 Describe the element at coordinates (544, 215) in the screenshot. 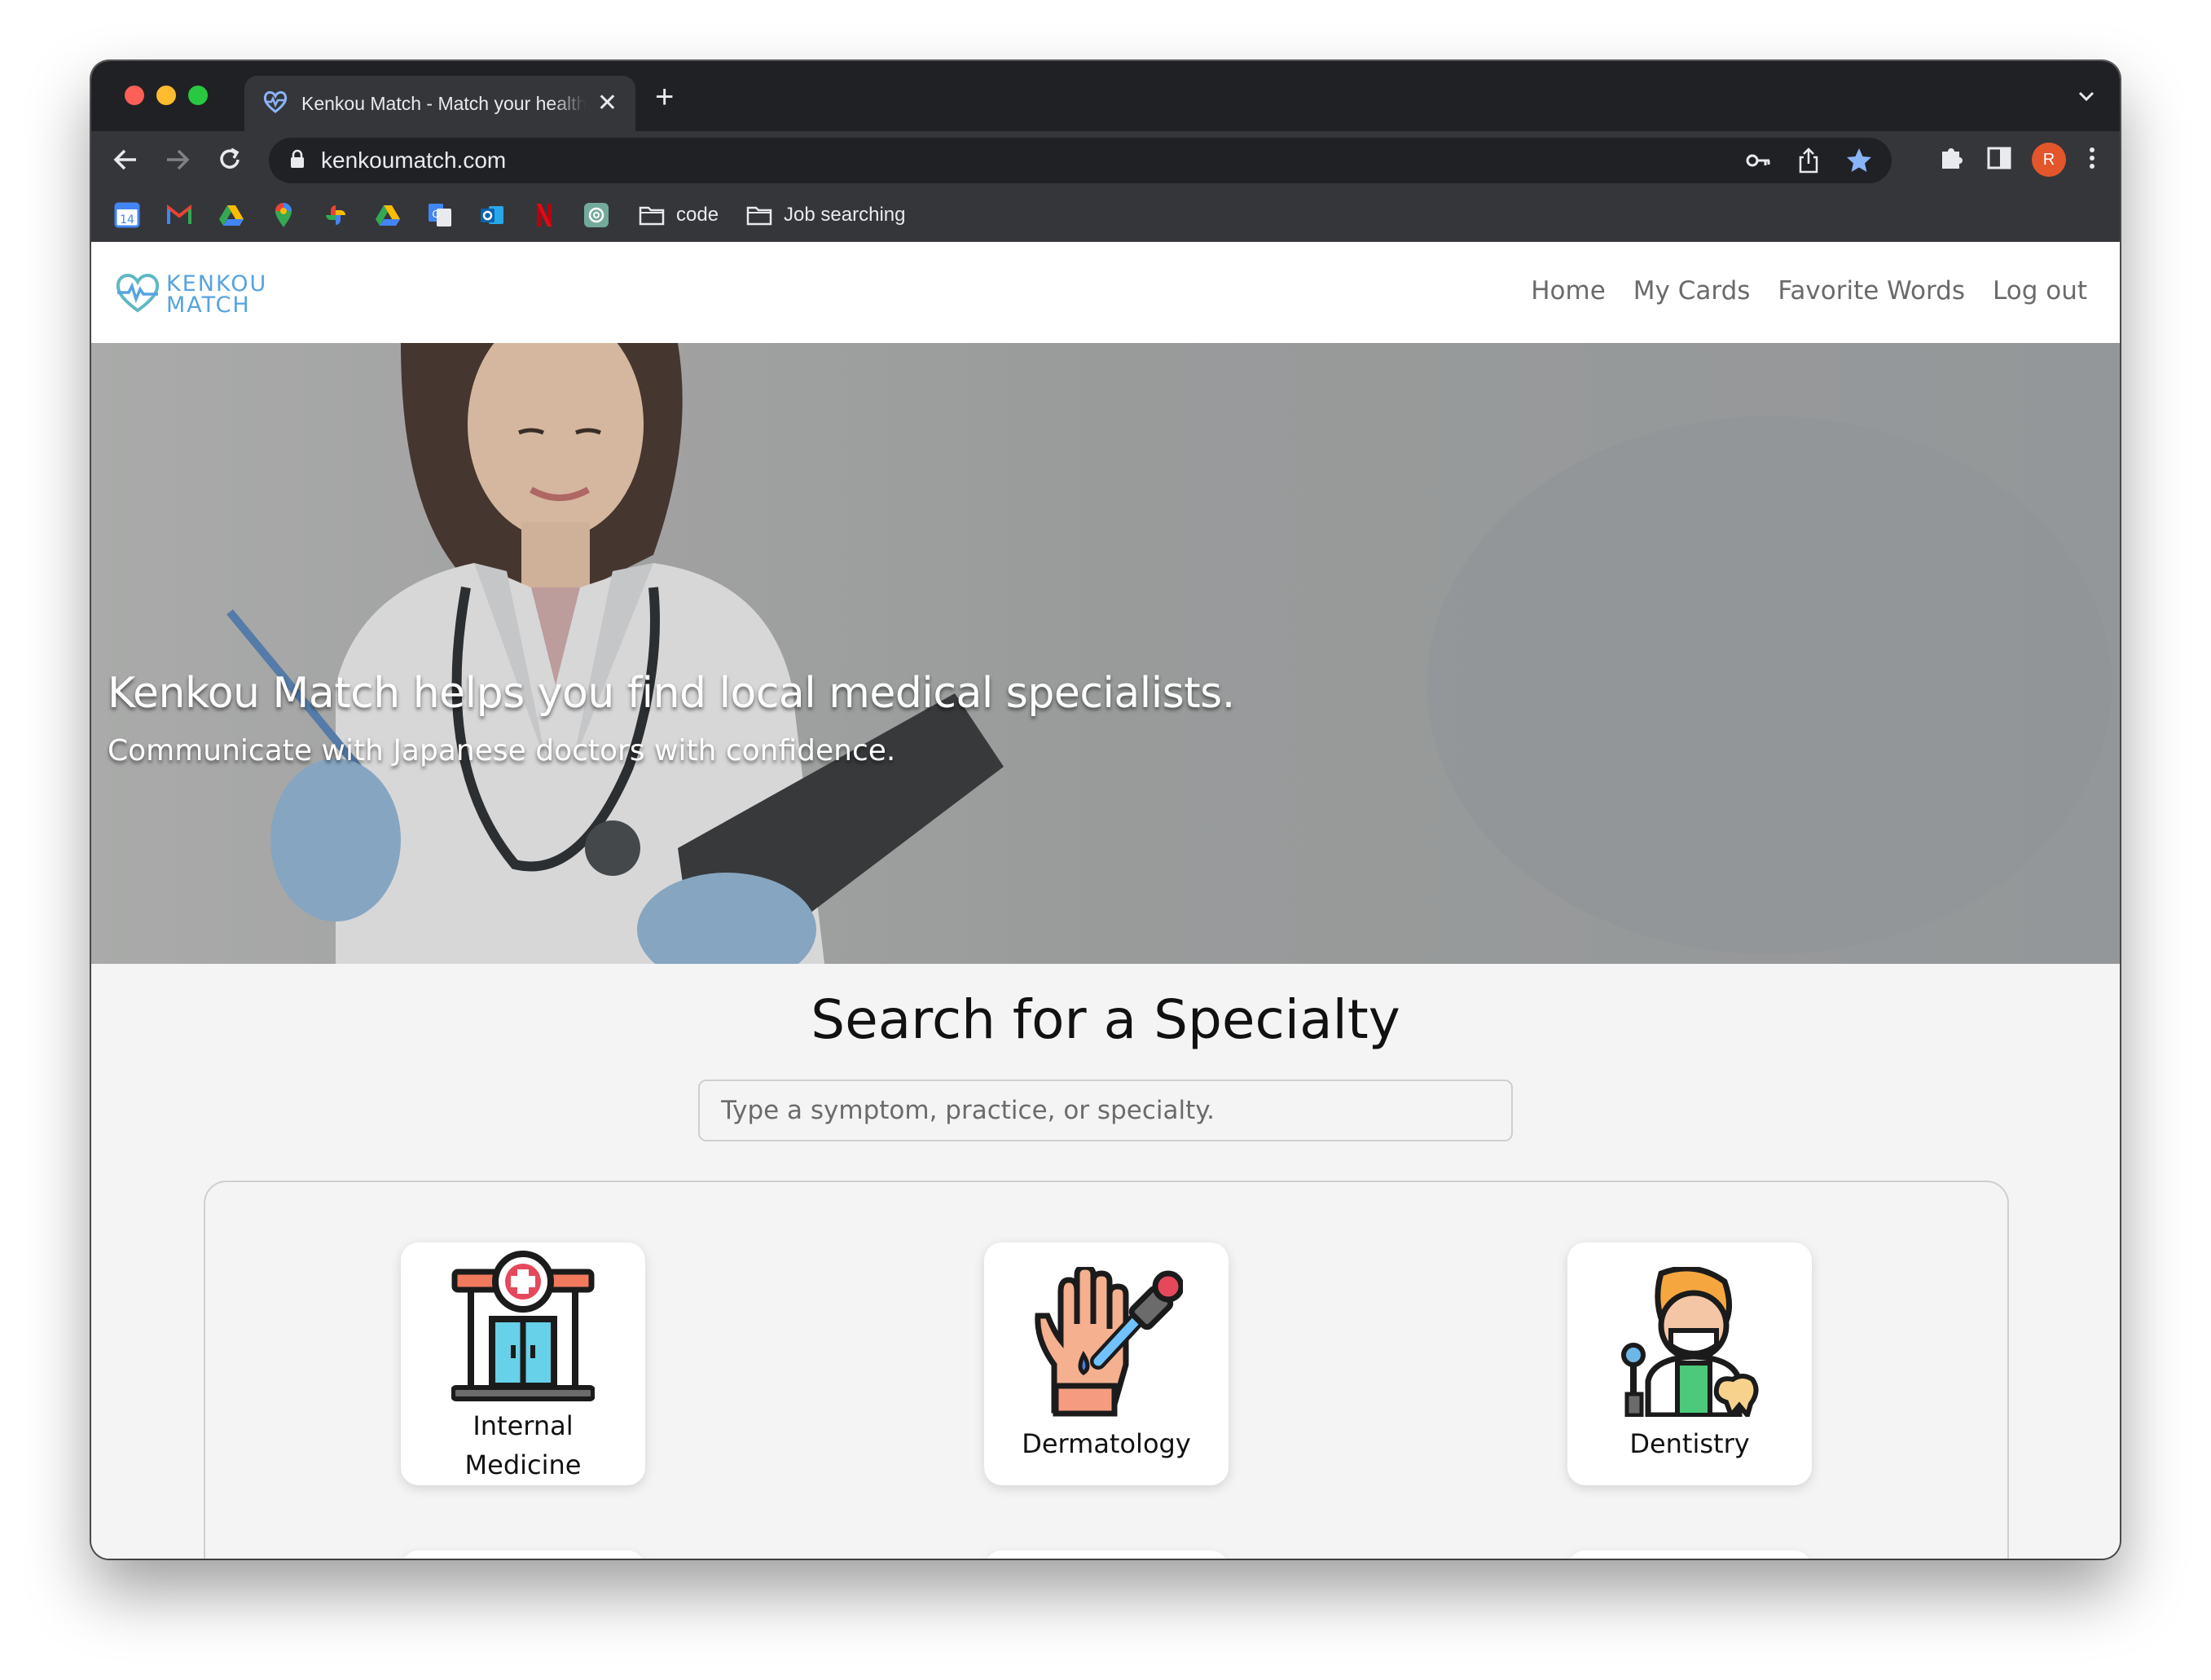

I see `netflix-icon` at that location.